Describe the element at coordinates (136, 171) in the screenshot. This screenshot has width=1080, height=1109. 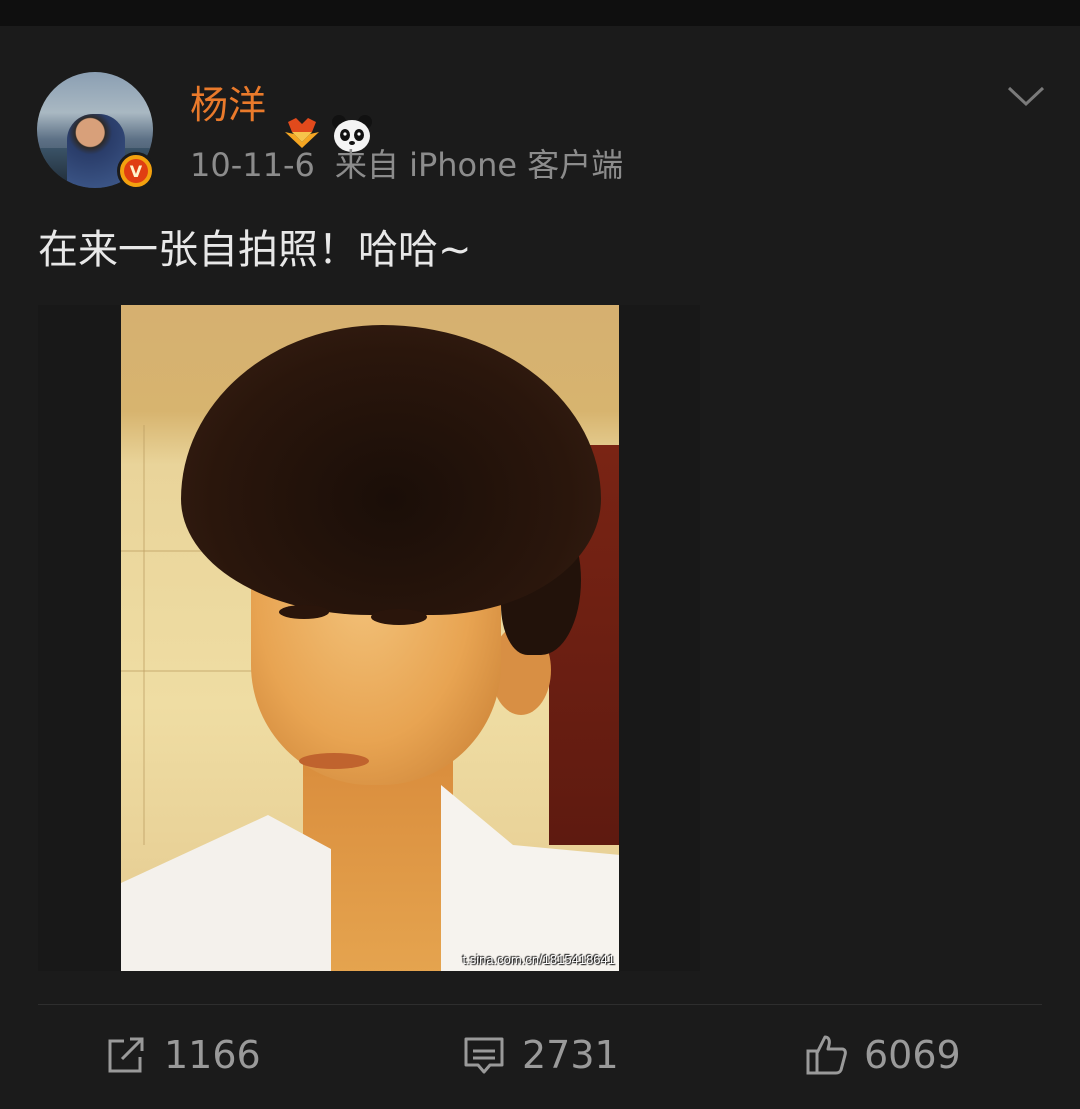
I see `verified-v-icon: V` at that location.